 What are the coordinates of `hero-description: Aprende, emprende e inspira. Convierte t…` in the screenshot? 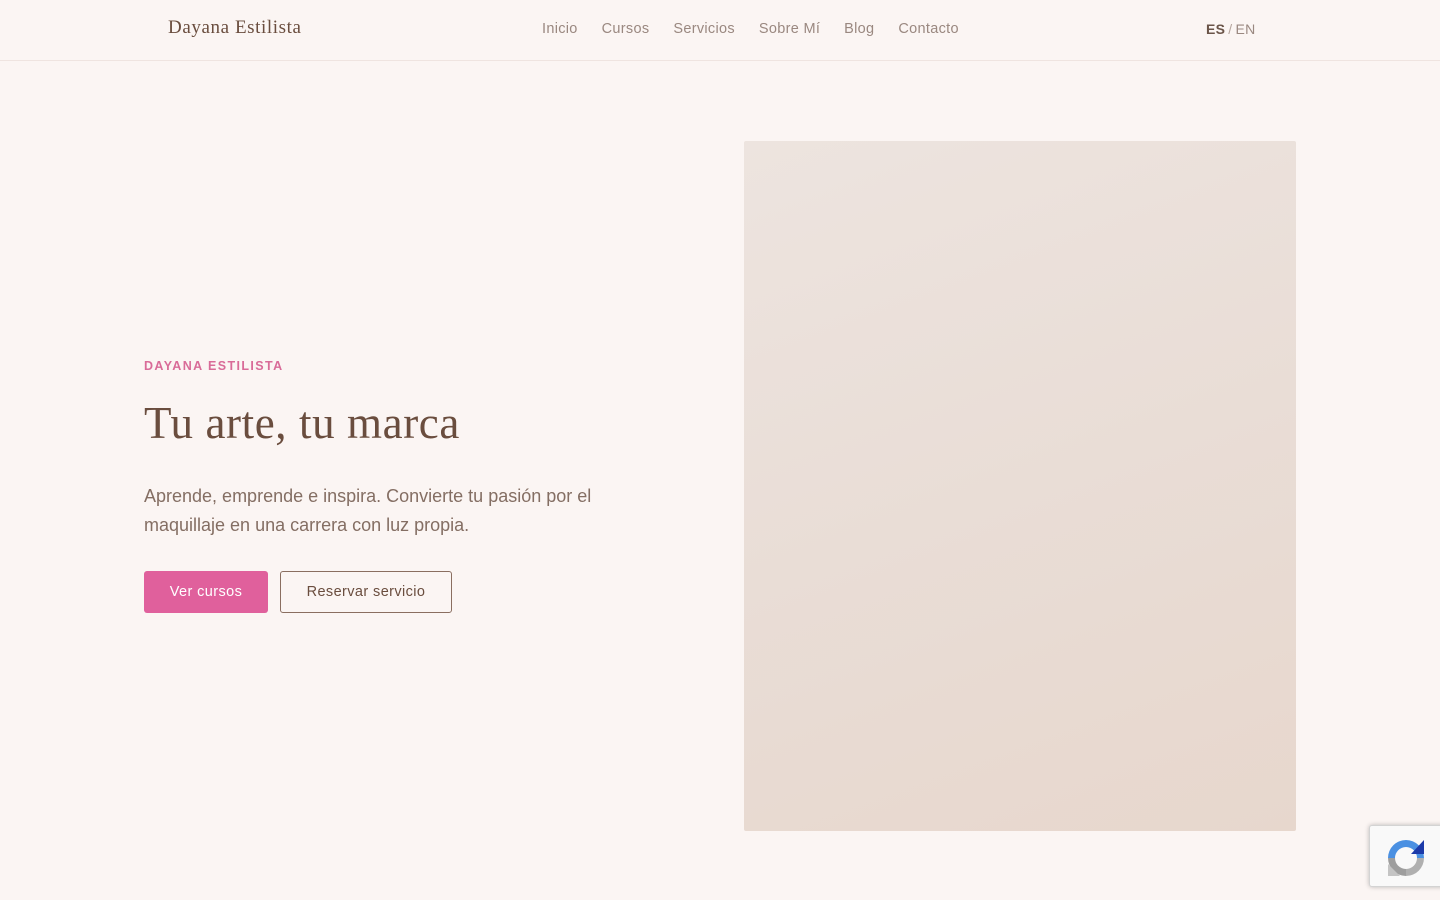 It's located at (368, 510).